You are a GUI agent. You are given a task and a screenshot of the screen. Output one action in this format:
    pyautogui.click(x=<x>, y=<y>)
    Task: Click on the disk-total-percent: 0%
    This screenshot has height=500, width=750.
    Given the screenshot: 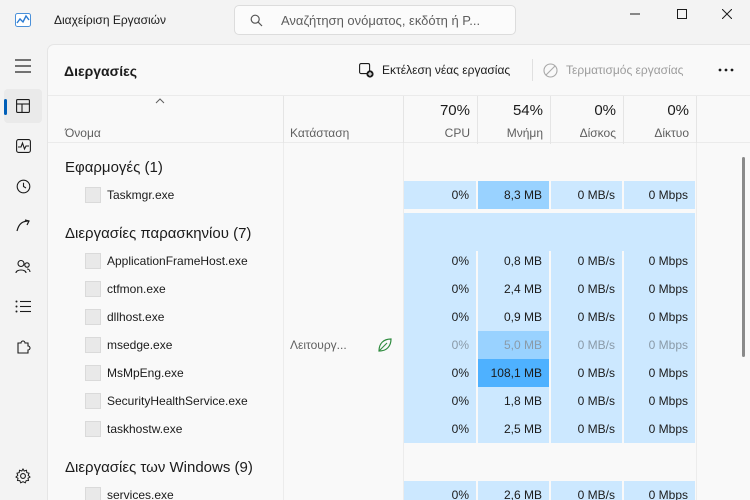 What is the action you would take?
    pyautogui.click(x=605, y=110)
    